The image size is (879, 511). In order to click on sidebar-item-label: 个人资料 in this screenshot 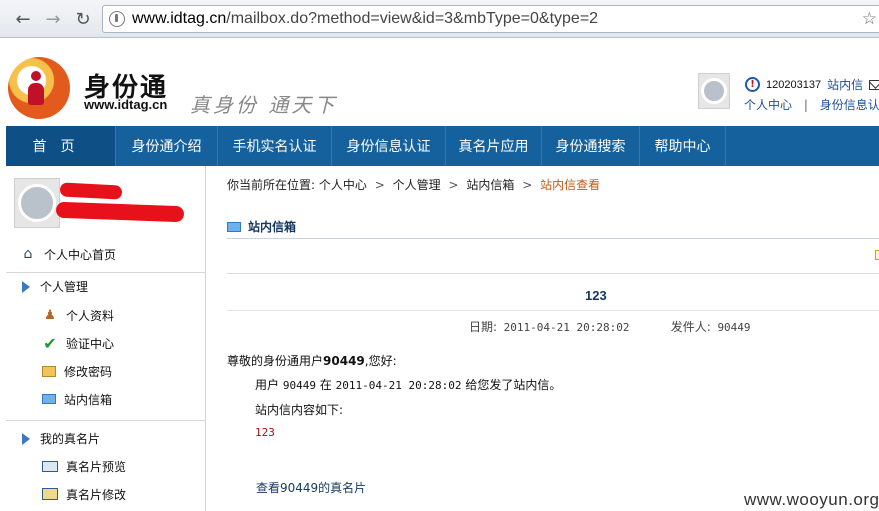, I will do `click(90, 315)`.